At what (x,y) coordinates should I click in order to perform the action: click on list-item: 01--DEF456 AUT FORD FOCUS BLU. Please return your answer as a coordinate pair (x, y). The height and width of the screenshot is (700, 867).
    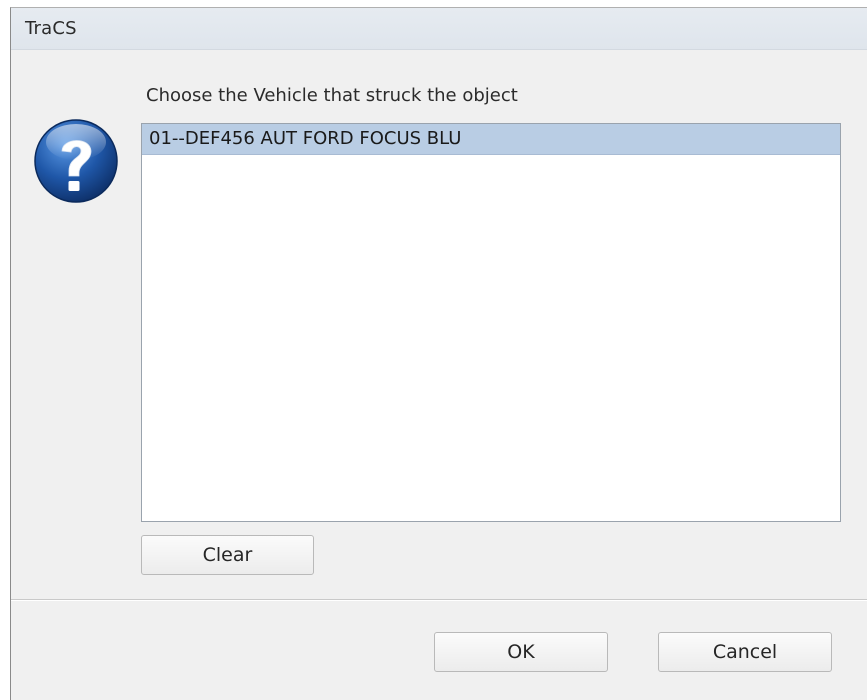
    Looking at the image, I should click on (491, 139).